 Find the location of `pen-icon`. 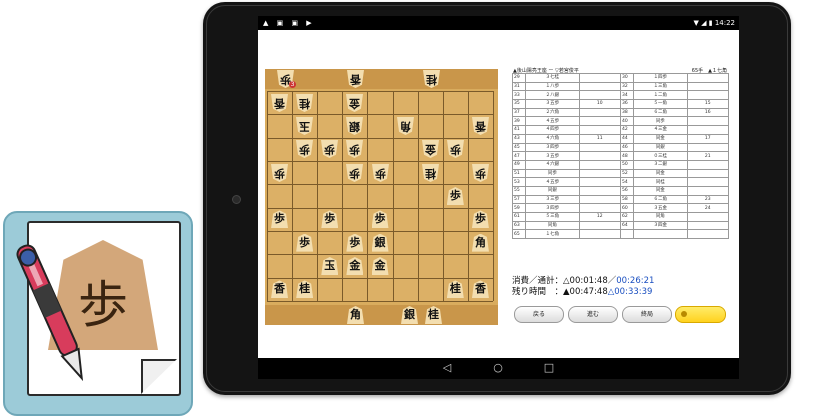

pen-icon is located at coordinates (50, 313).